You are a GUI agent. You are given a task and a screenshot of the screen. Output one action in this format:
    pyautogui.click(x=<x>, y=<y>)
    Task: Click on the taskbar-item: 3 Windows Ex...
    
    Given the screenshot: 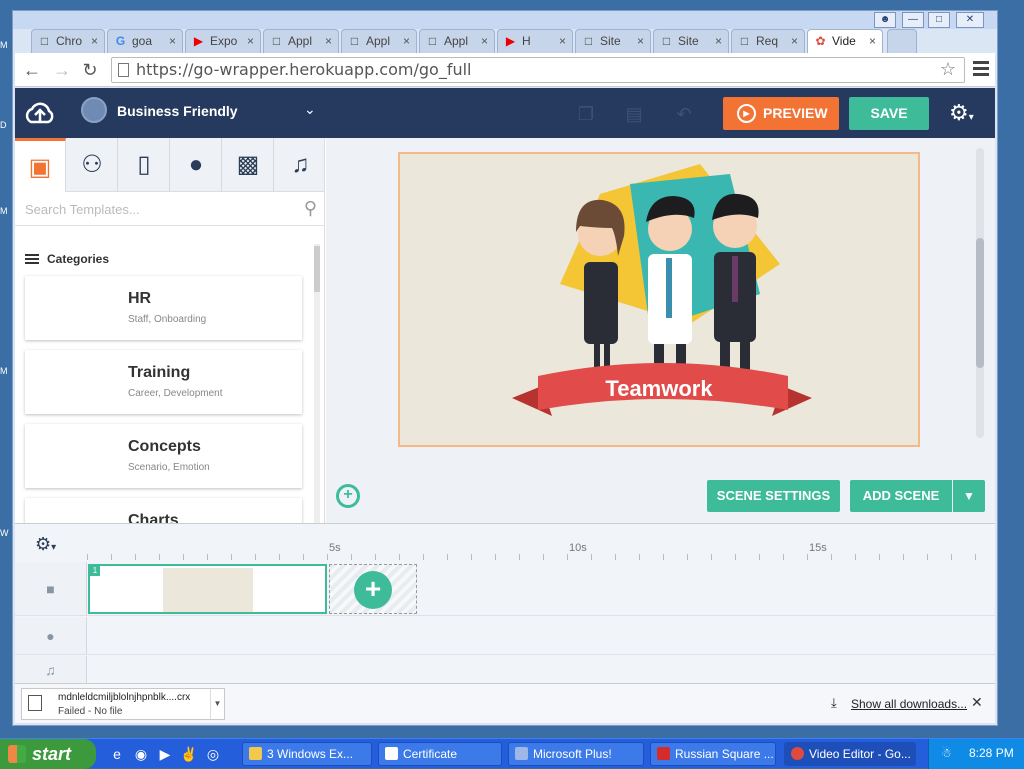 What is the action you would take?
    pyautogui.click(x=307, y=754)
    